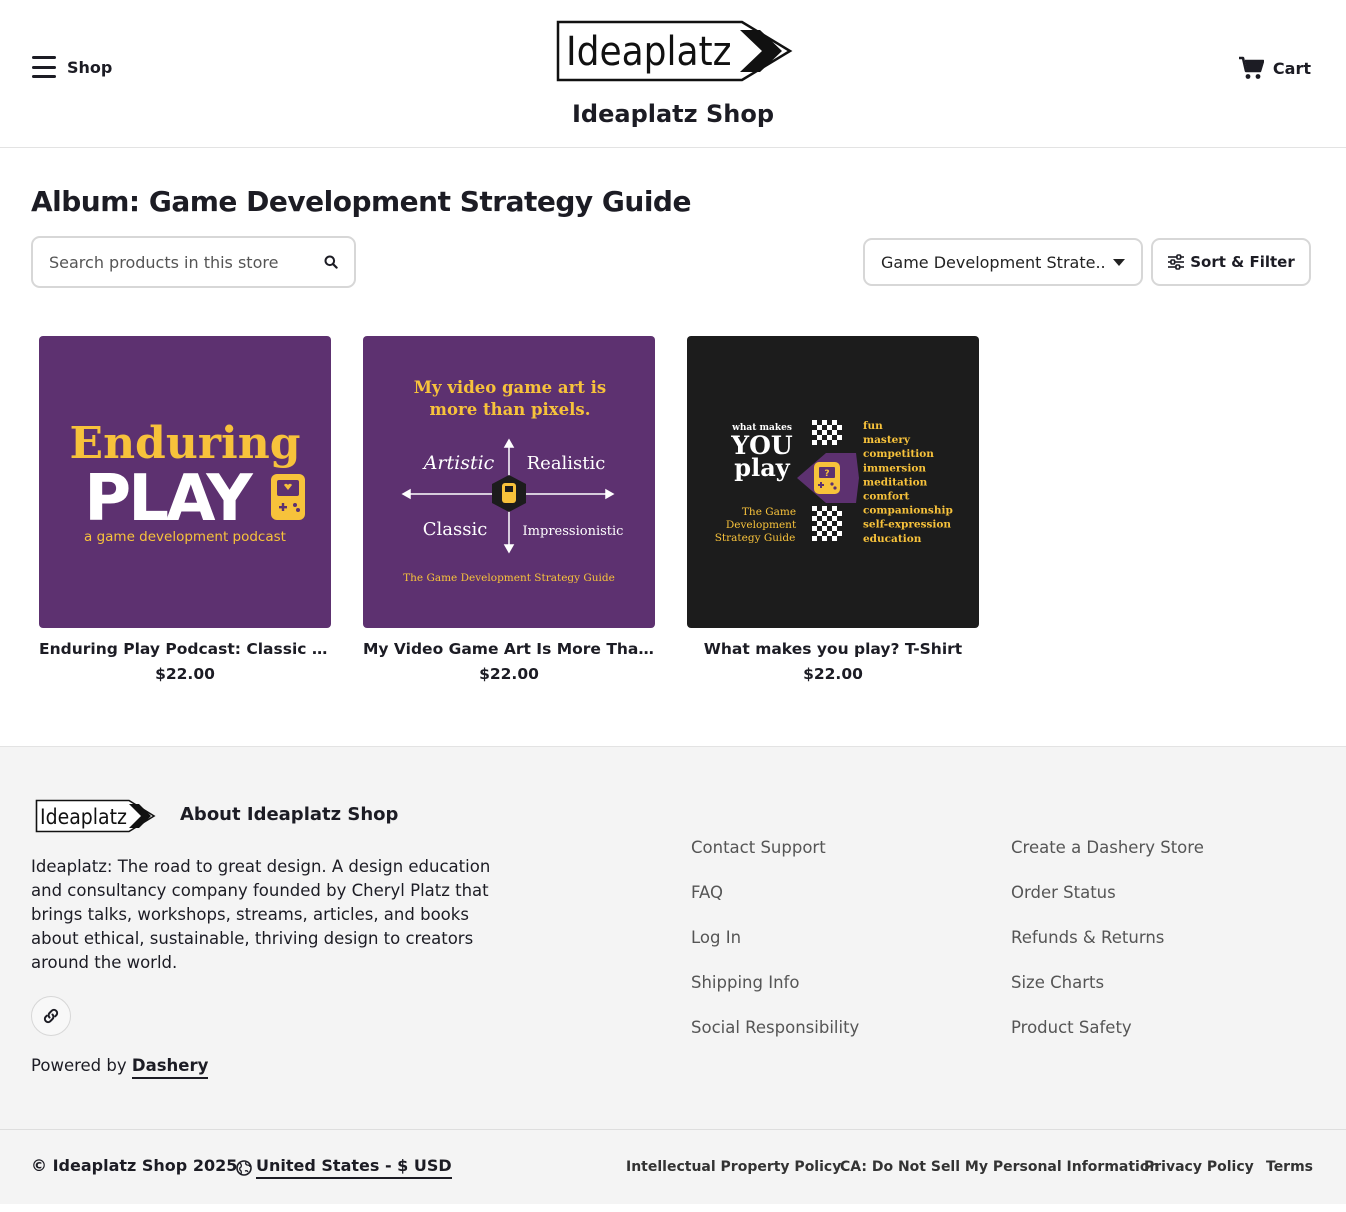  I want to click on legal-link-do-not-sell: CA: Do Not Sell My Personal Information, so click(999, 1167).